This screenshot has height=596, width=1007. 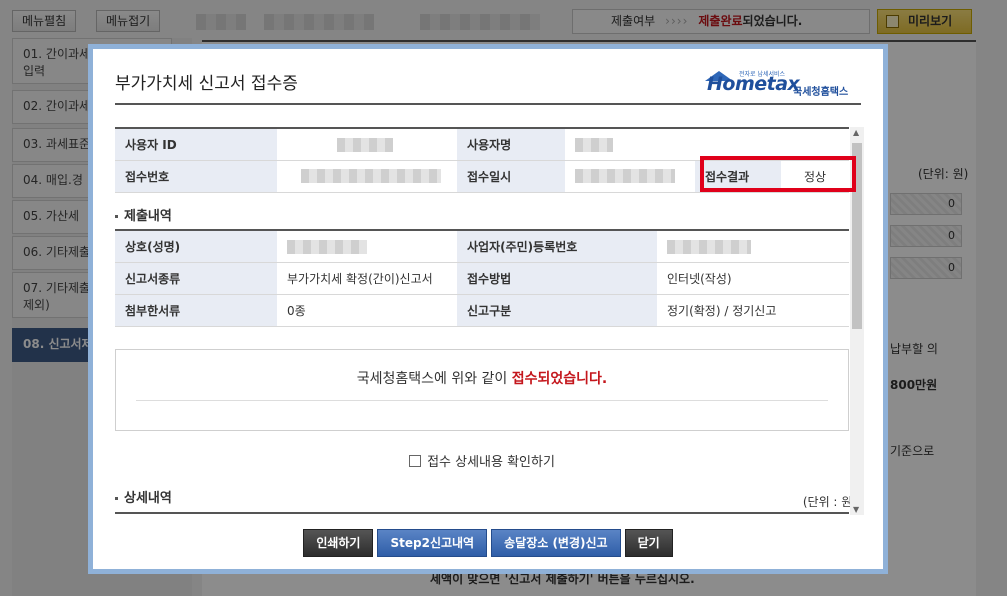 I want to click on submission-section-title: 제출내역, so click(x=143, y=214).